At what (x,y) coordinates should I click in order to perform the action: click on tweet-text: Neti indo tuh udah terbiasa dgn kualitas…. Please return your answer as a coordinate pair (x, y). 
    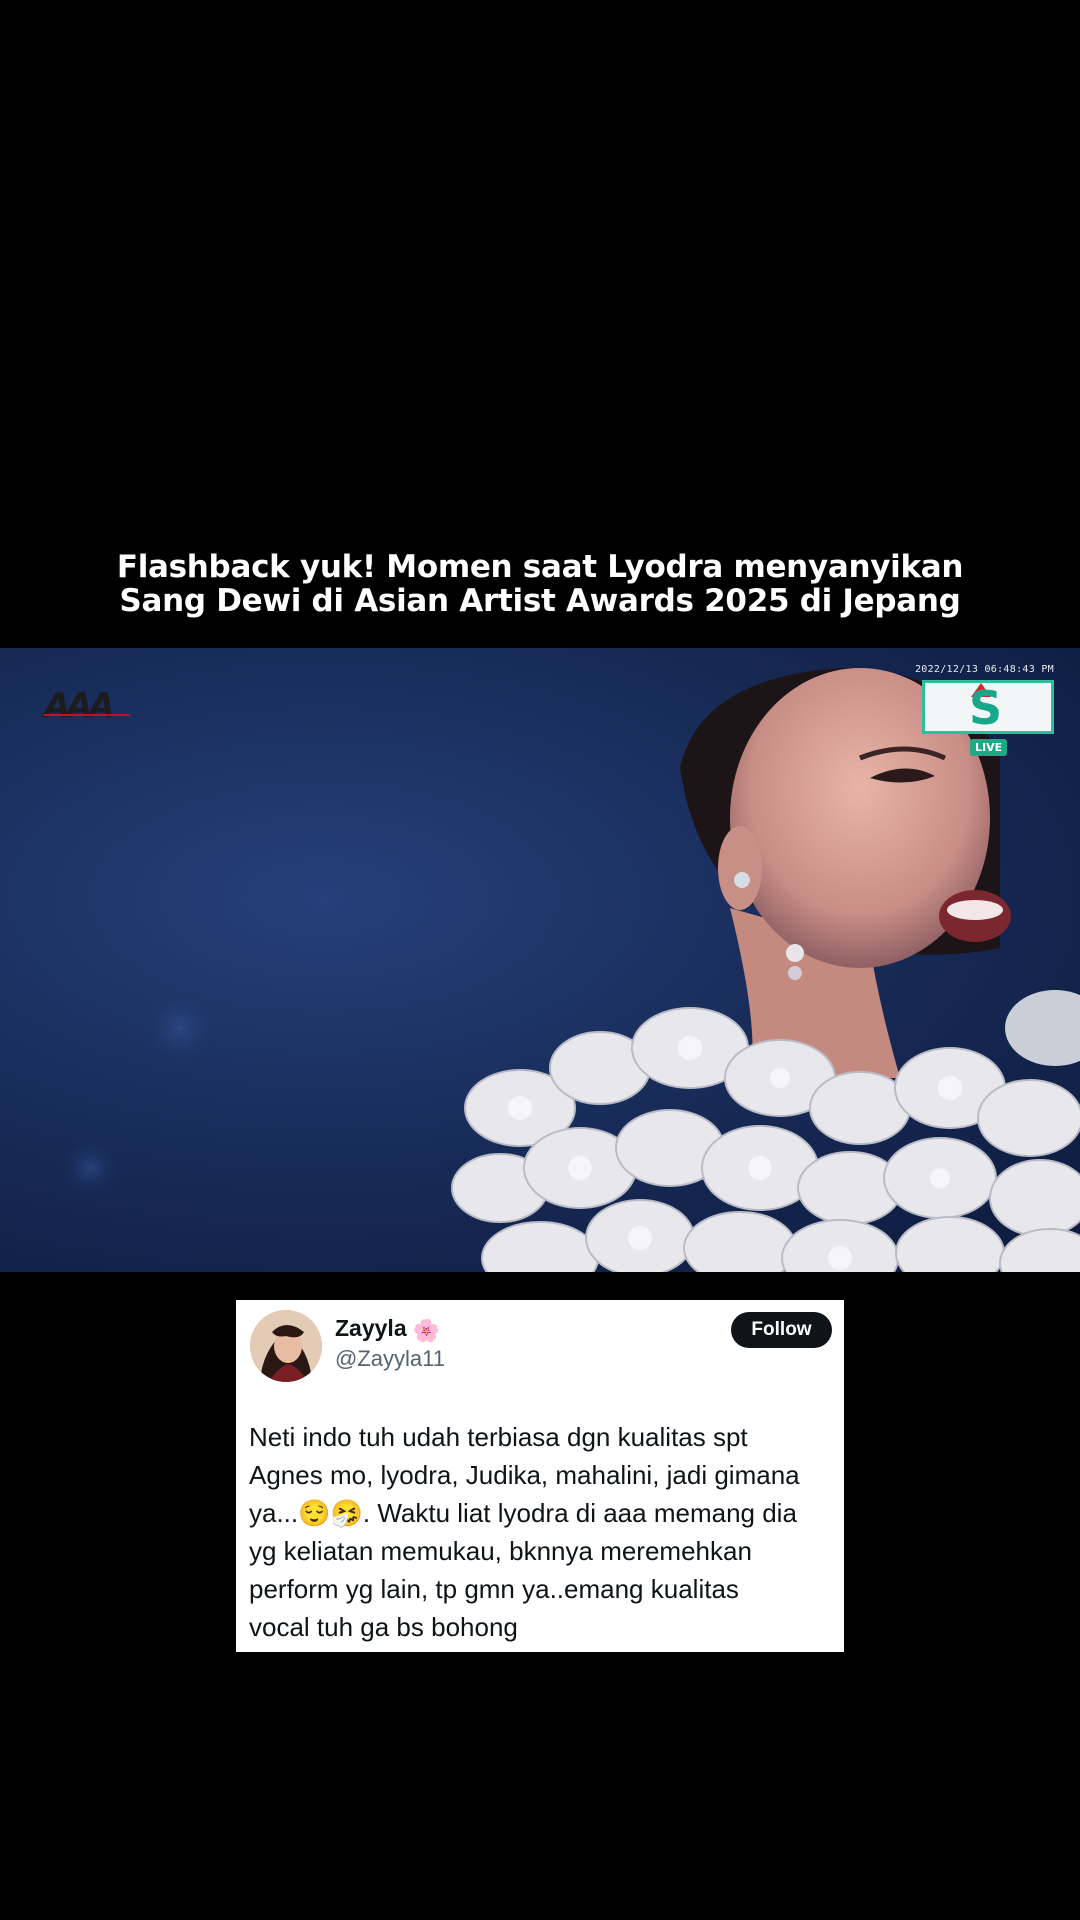
    Looking at the image, I should click on (544, 1532).